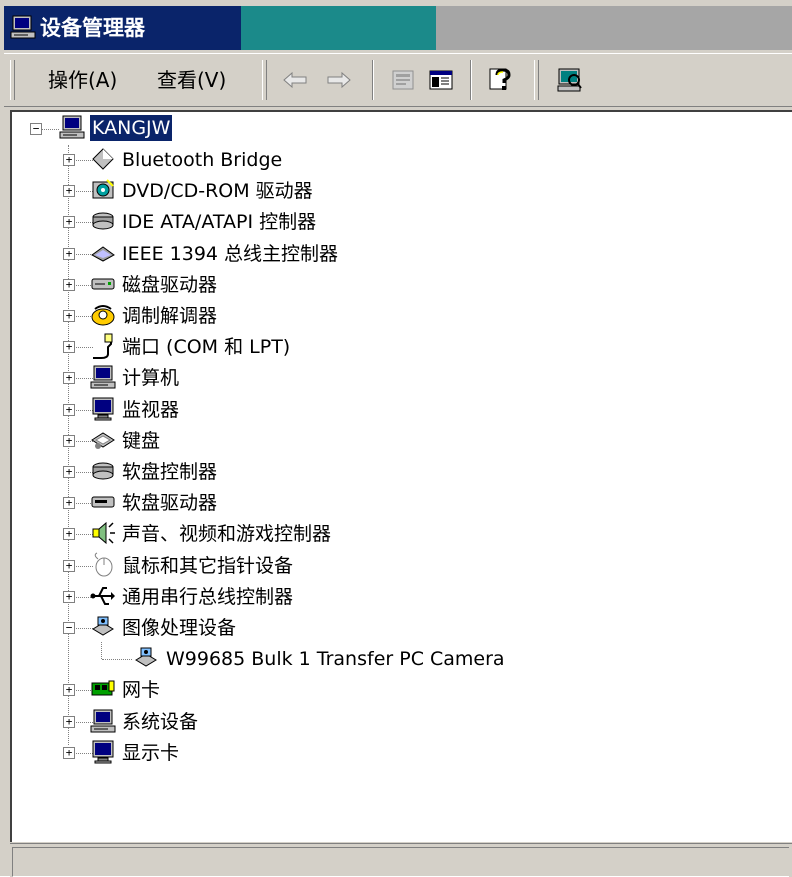 The image size is (792, 877). What do you see at coordinates (103, 533) in the screenshot?
I see `speaker-icon` at bounding box center [103, 533].